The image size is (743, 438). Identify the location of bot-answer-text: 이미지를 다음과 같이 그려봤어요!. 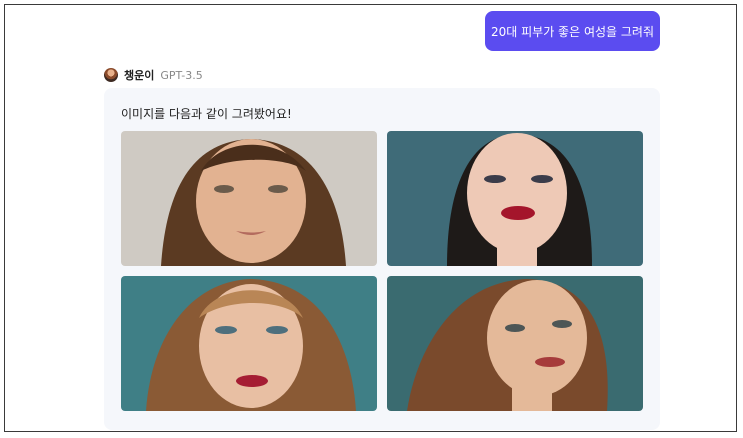
(206, 114).